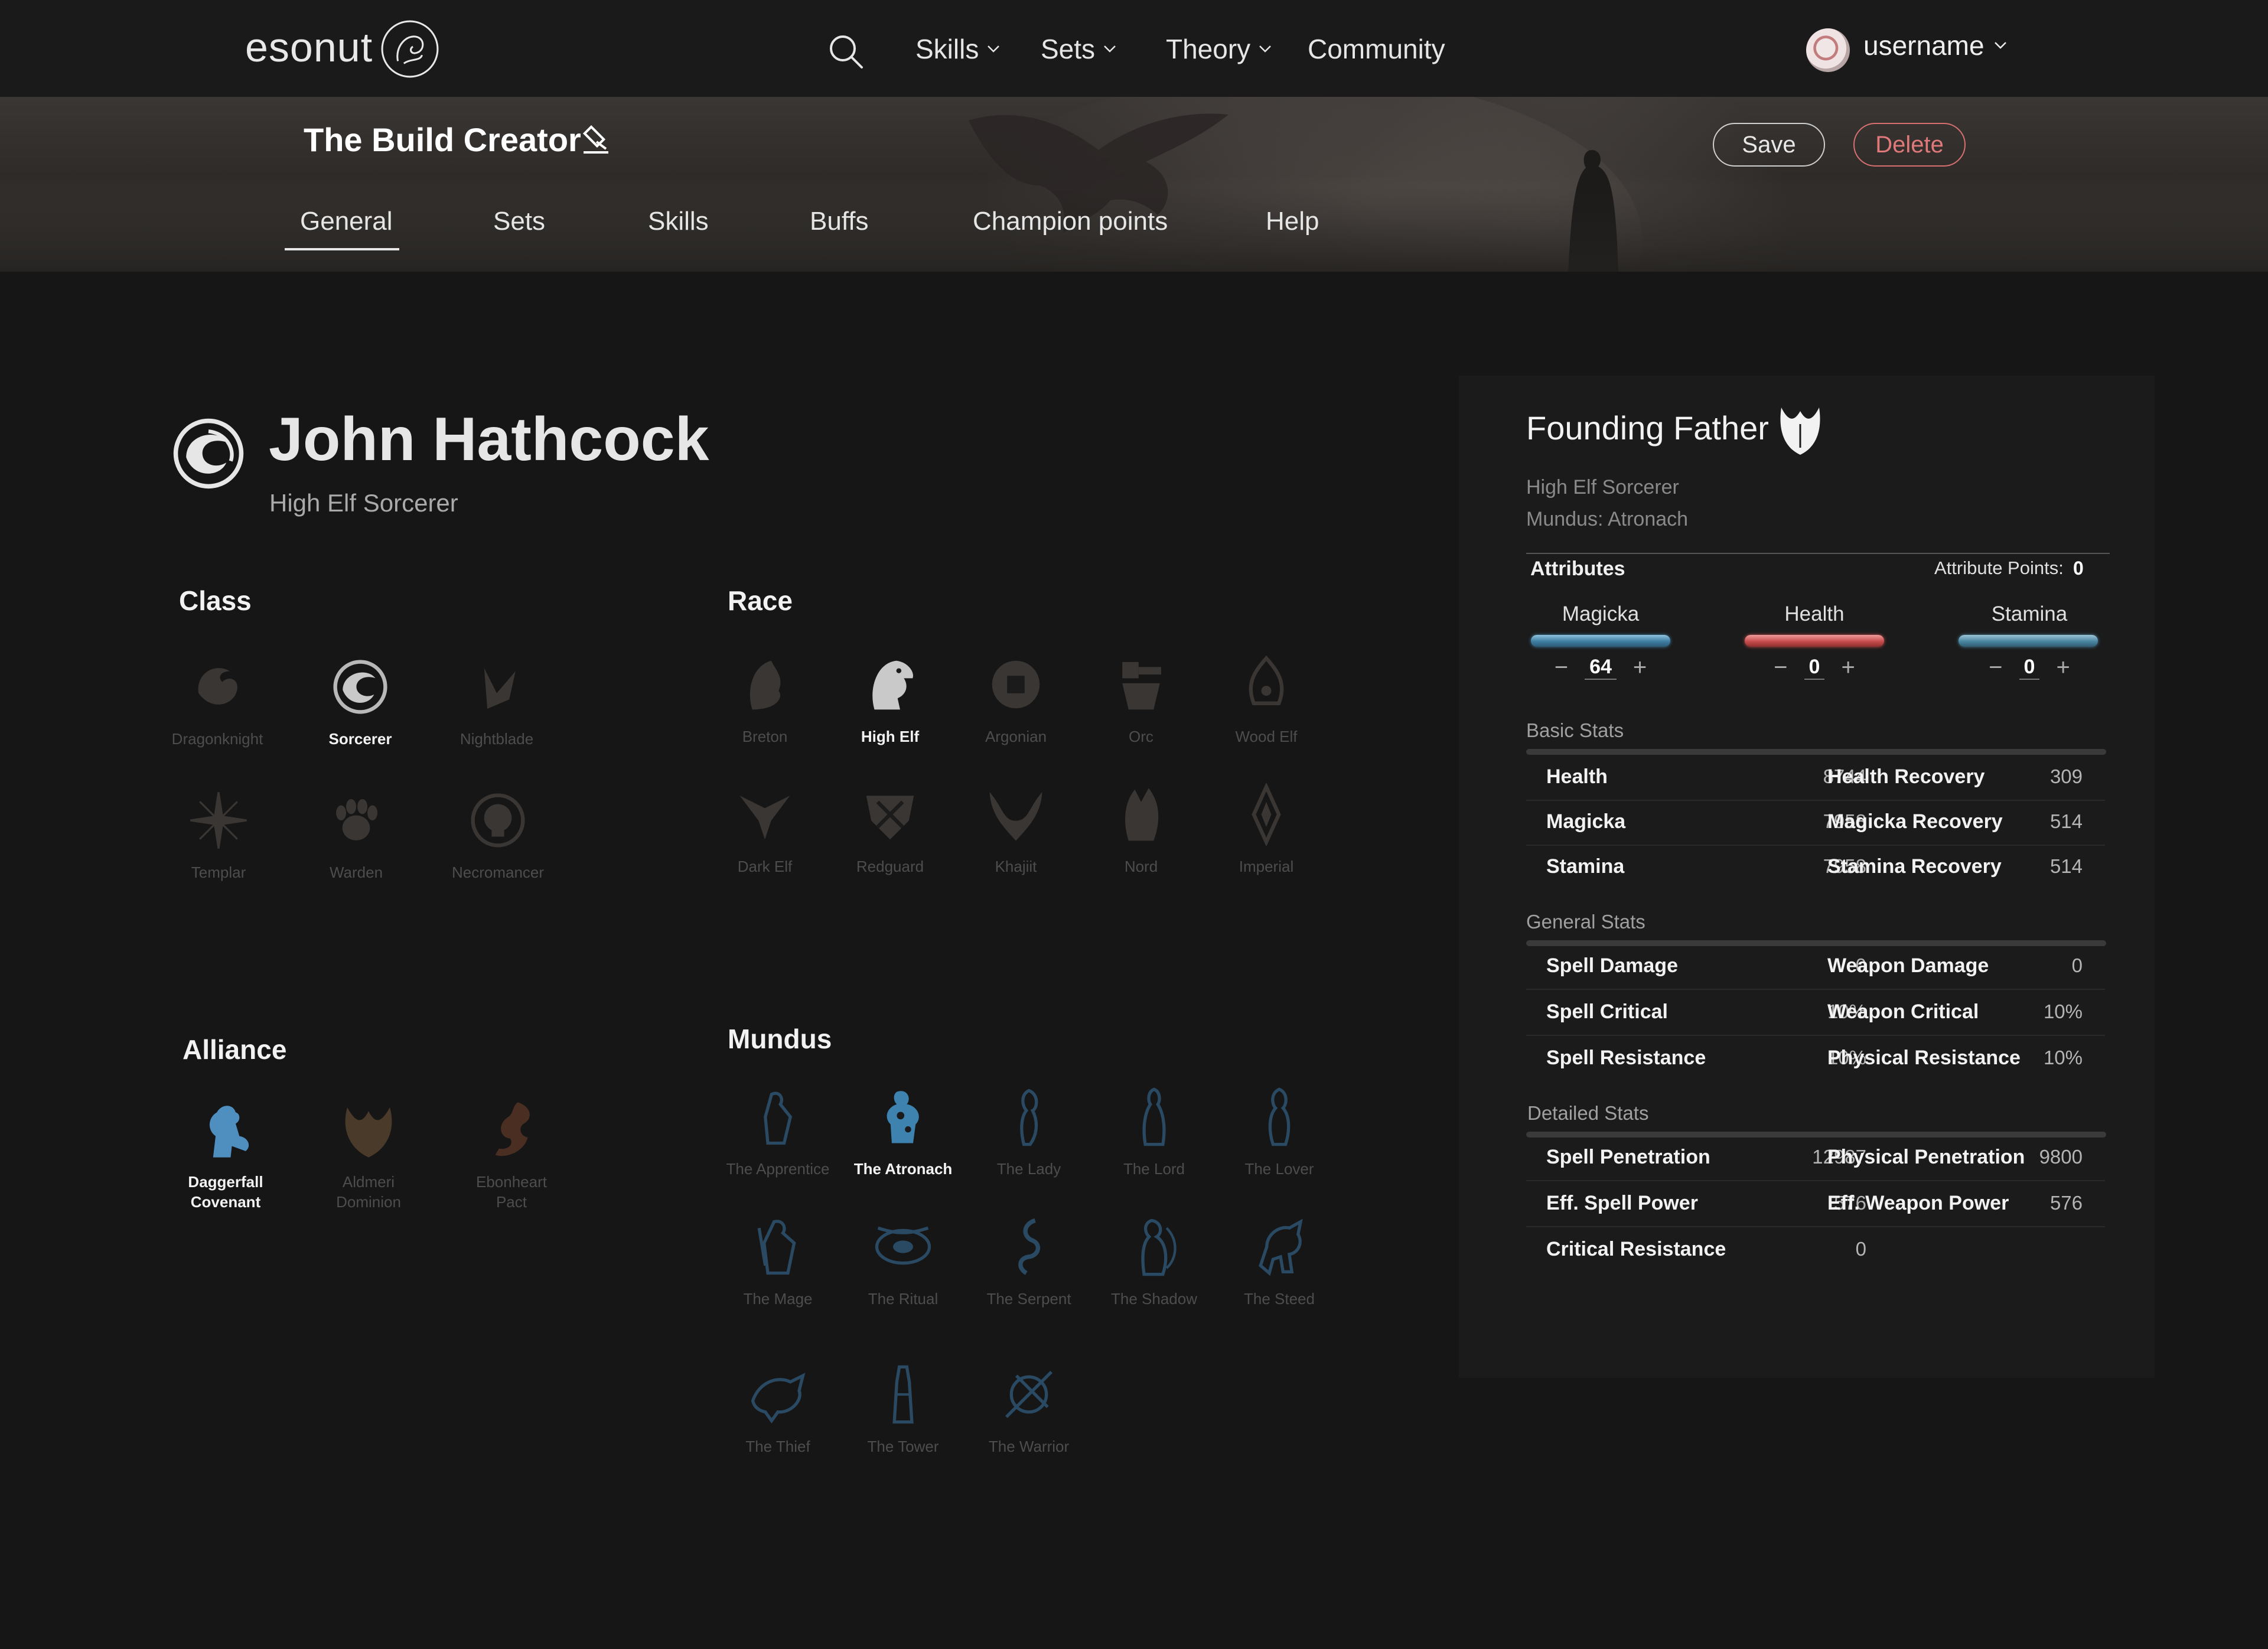 This screenshot has height=1649, width=2268. Describe the element at coordinates (1376, 49) in the screenshot. I see `nav-community: Community` at that location.